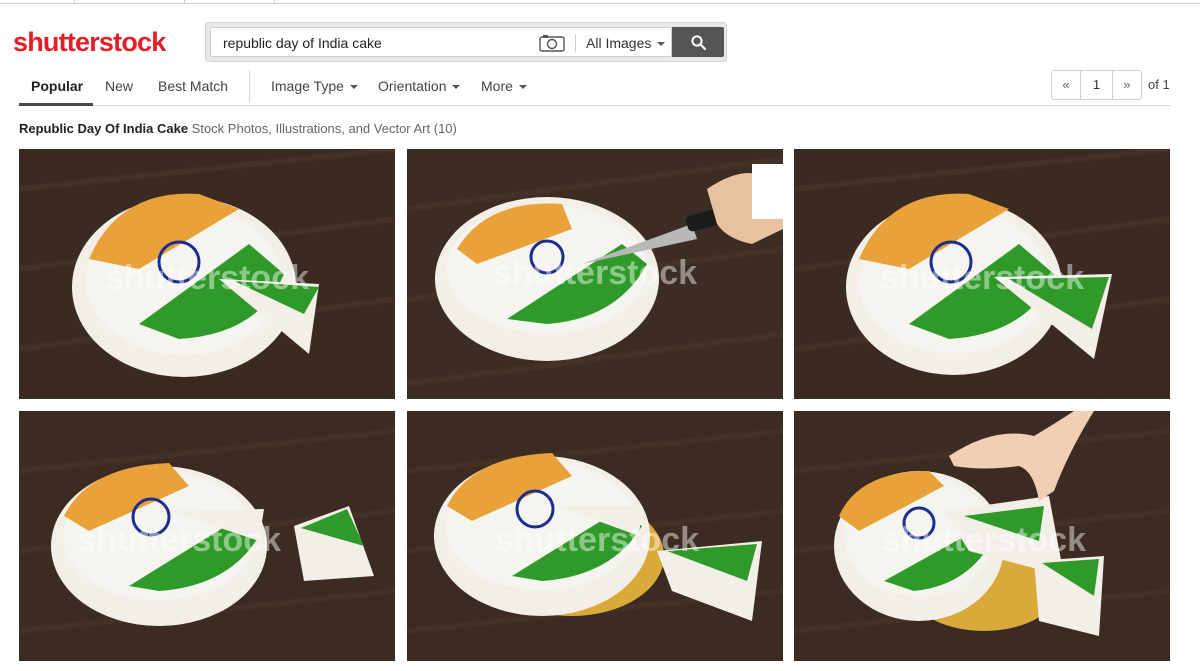 The width and height of the screenshot is (1200, 671). I want to click on tab-new: New, so click(119, 86).